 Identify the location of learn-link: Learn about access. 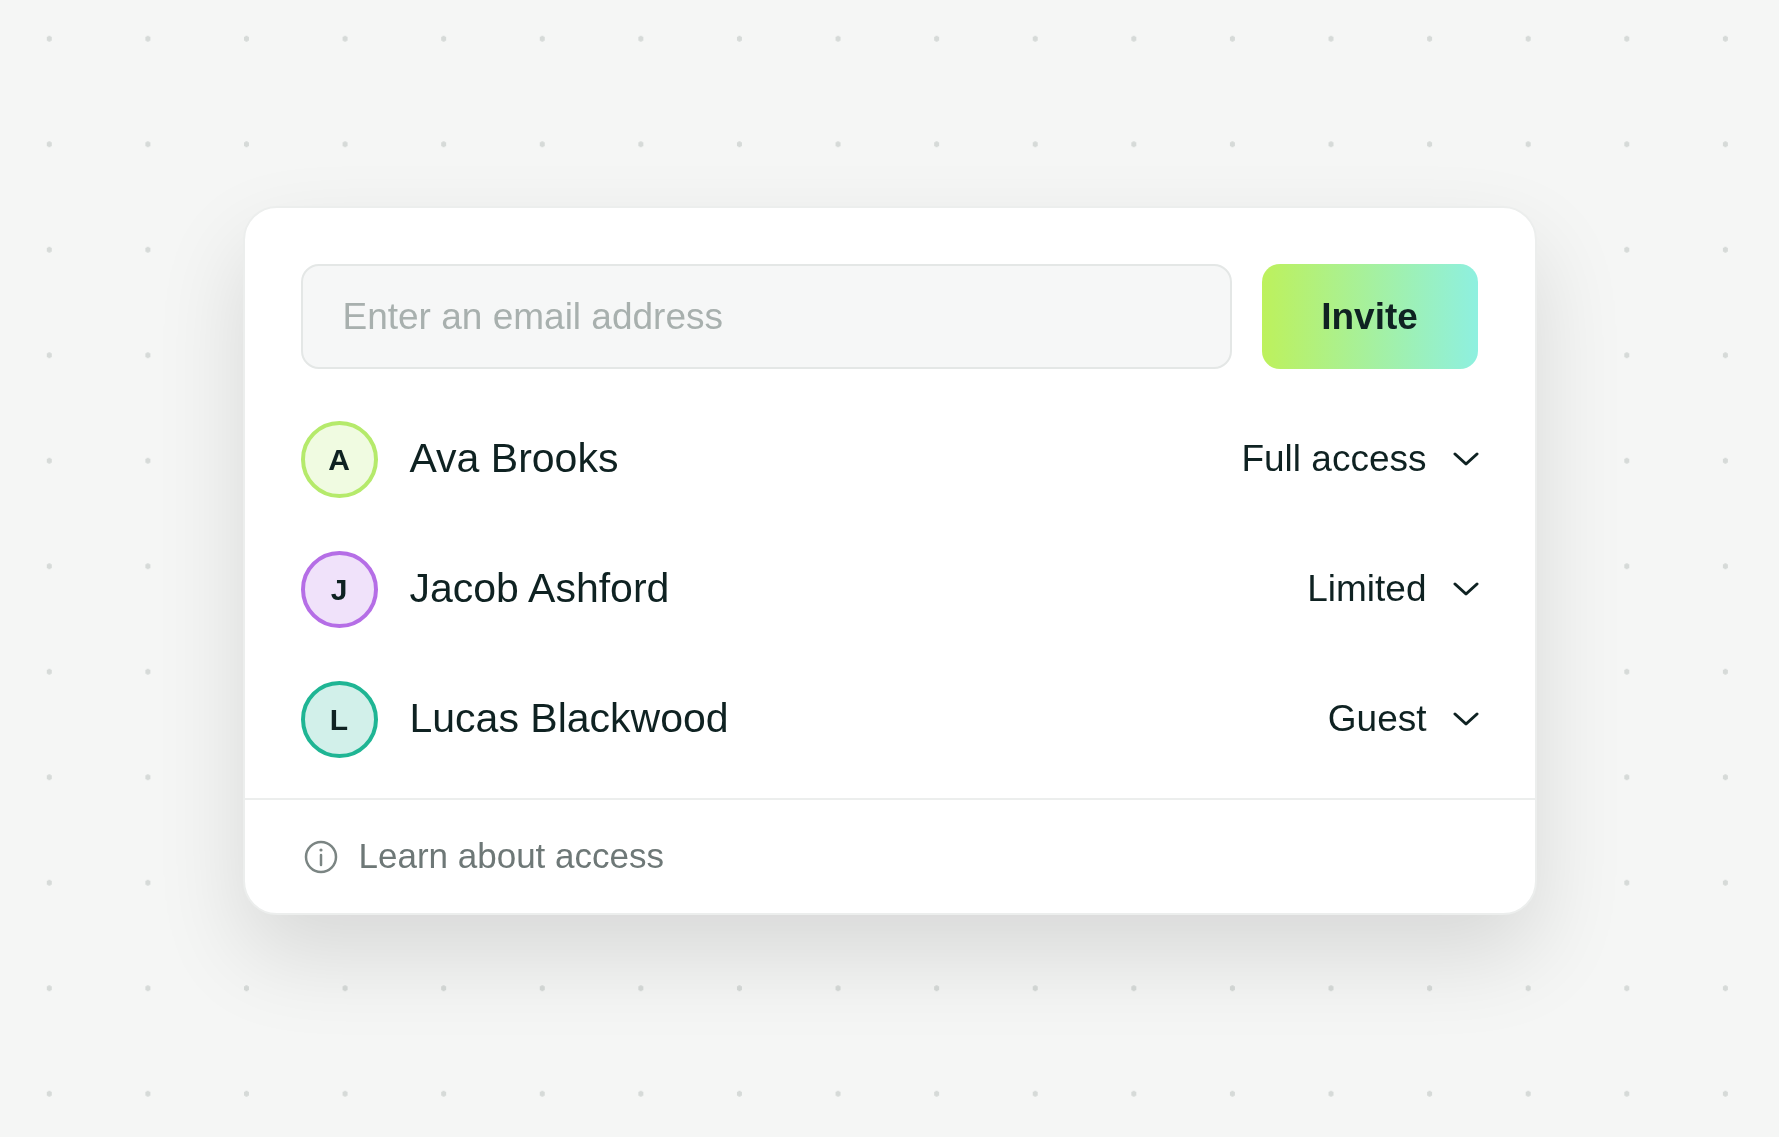
(511, 856).